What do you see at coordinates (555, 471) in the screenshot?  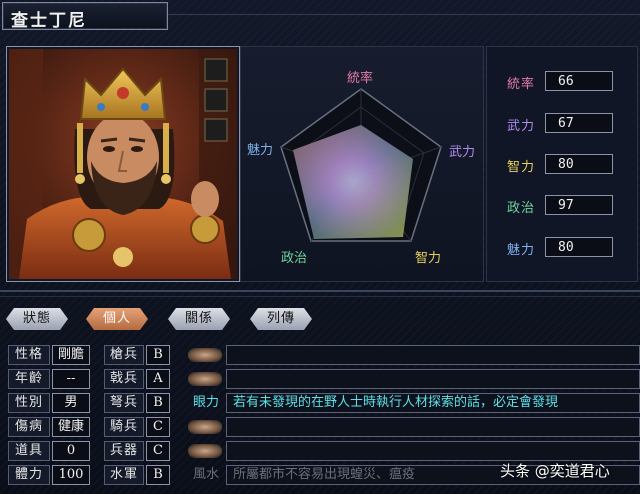 I see `watermark-text: 头条 @奕道君心` at bounding box center [555, 471].